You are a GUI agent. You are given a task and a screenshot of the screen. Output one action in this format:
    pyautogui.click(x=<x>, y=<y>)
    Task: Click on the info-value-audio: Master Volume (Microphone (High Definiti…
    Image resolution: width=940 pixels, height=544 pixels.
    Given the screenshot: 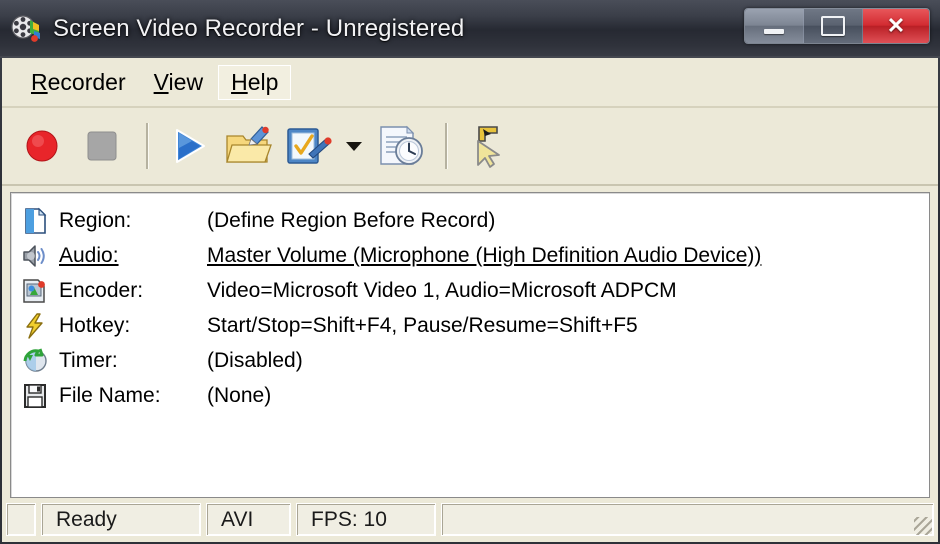 What is the action you would take?
    pyautogui.click(x=484, y=255)
    